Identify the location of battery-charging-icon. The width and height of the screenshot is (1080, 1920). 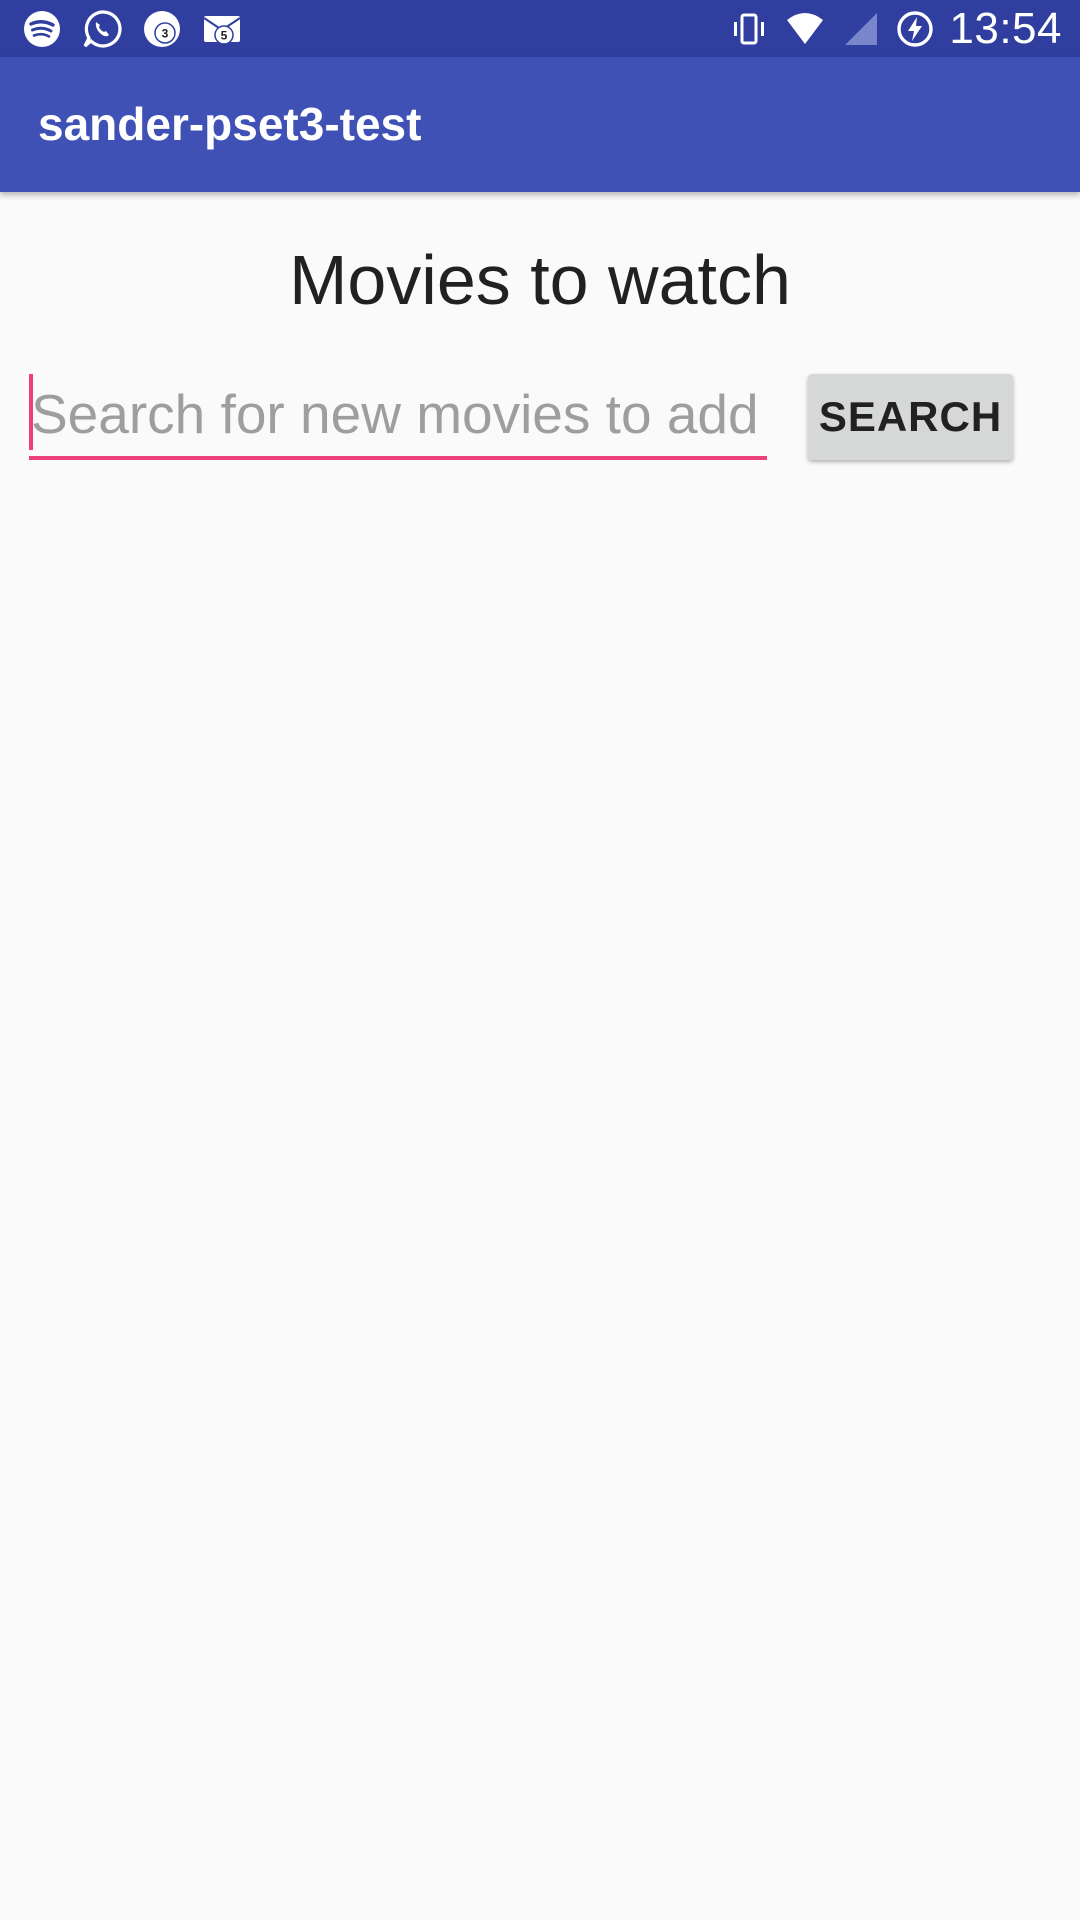
(915, 29).